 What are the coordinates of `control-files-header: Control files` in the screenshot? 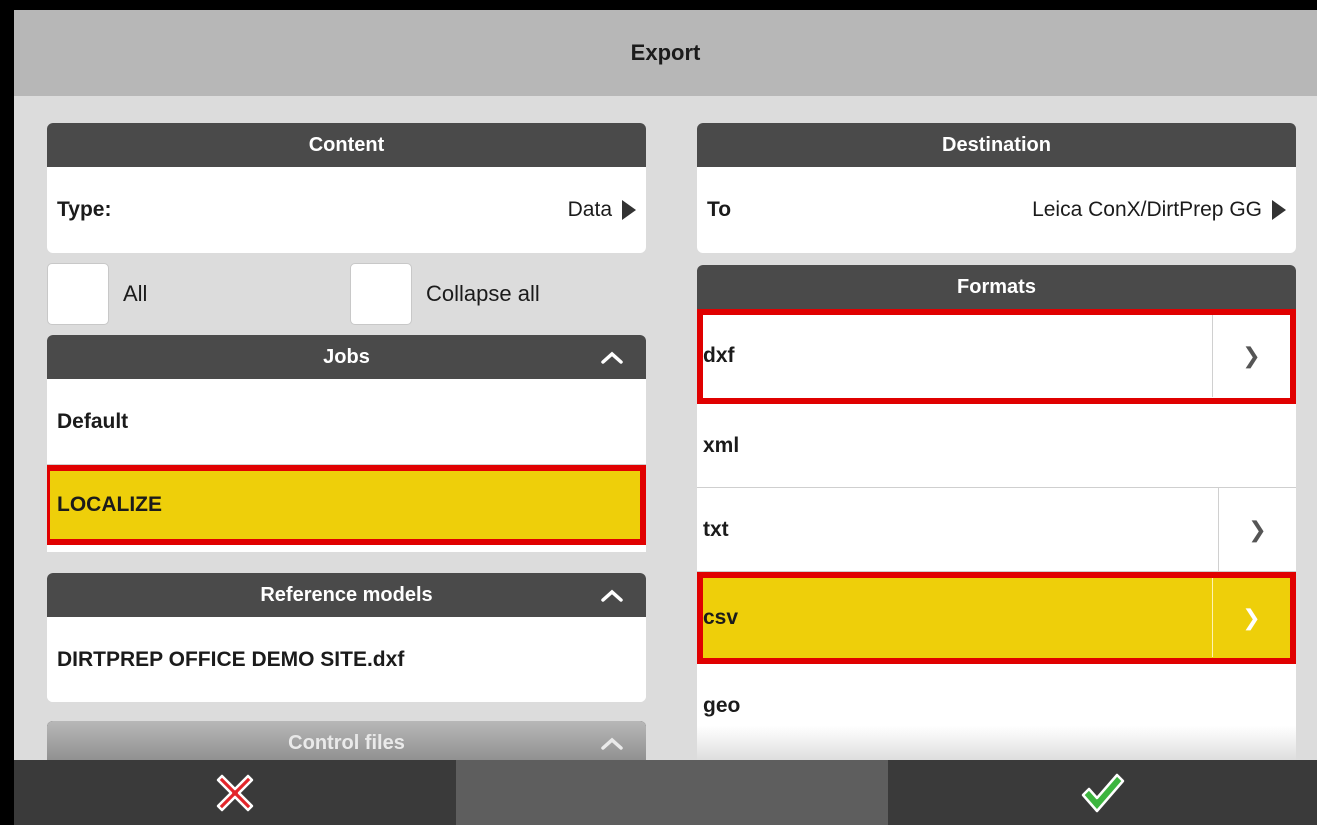 It's located at (346, 743).